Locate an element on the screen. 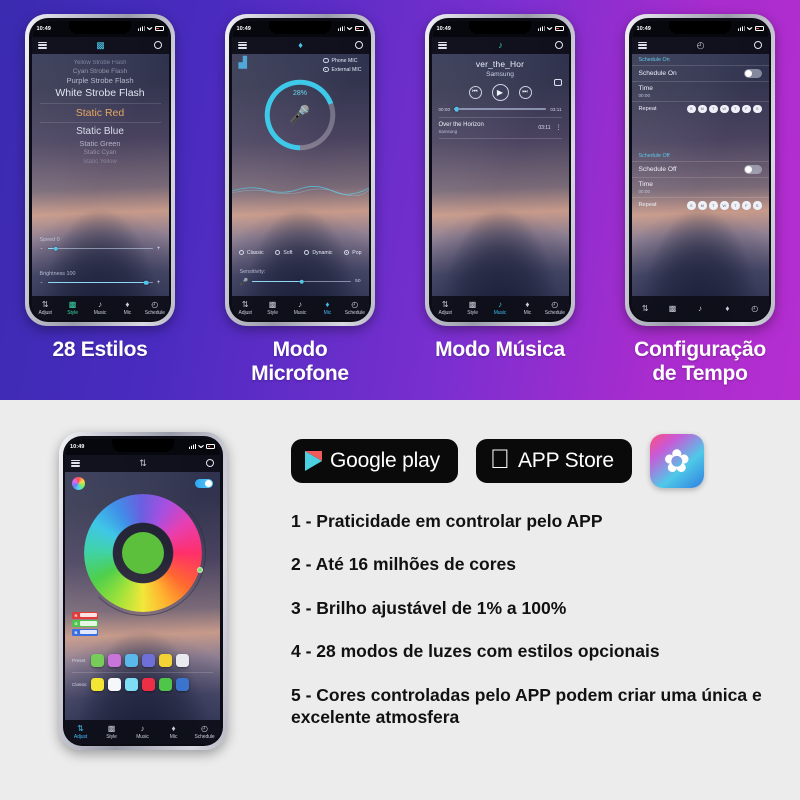  mic-level-gauge: 28% 🎤 is located at coordinates (300, 114).